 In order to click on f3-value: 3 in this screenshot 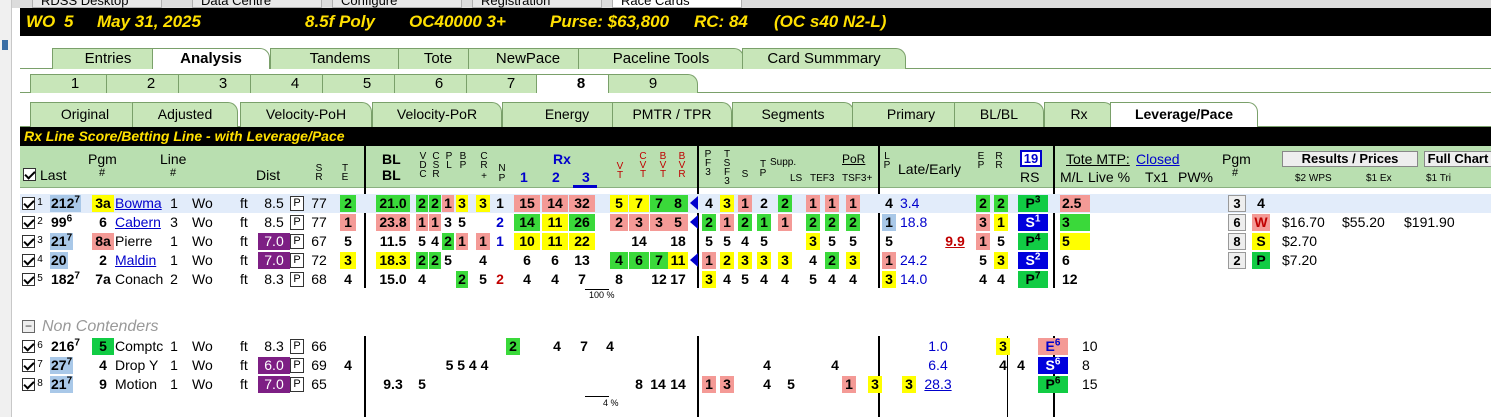, I will do `click(727, 384)`.